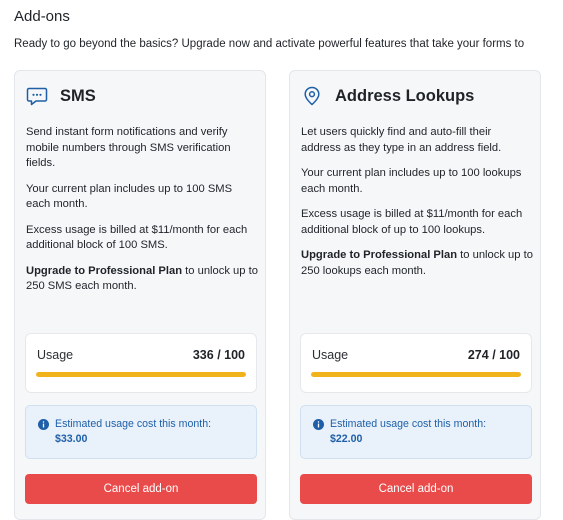 The height and width of the screenshot is (520, 563). What do you see at coordinates (416, 363) in the screenshot?
I see `usage-box: Usage 274 / 100` at bounding box center [416, 363].